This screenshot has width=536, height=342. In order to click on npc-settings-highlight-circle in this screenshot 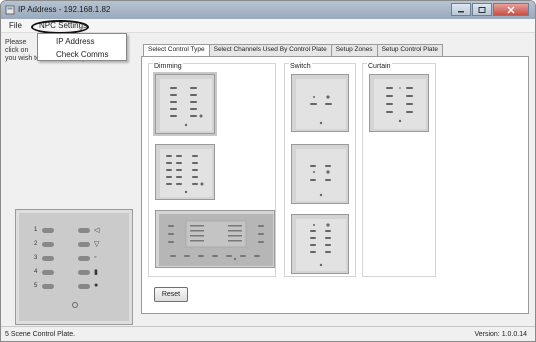, I will do `click(60, 27)`.